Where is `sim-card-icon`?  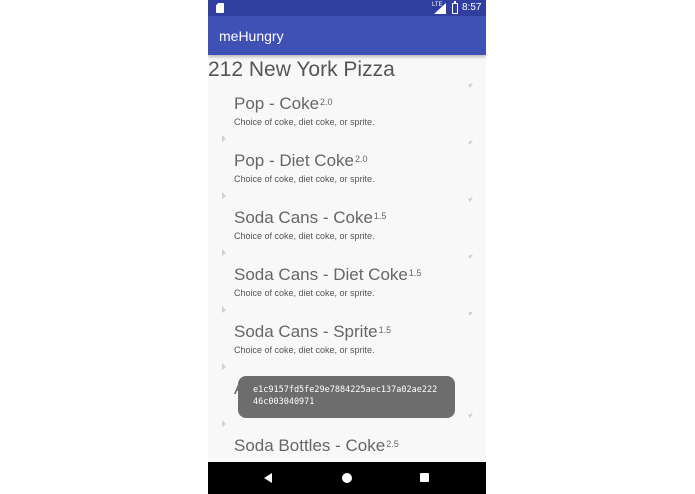 sim-card-icon is located at coordinates (220, 8).